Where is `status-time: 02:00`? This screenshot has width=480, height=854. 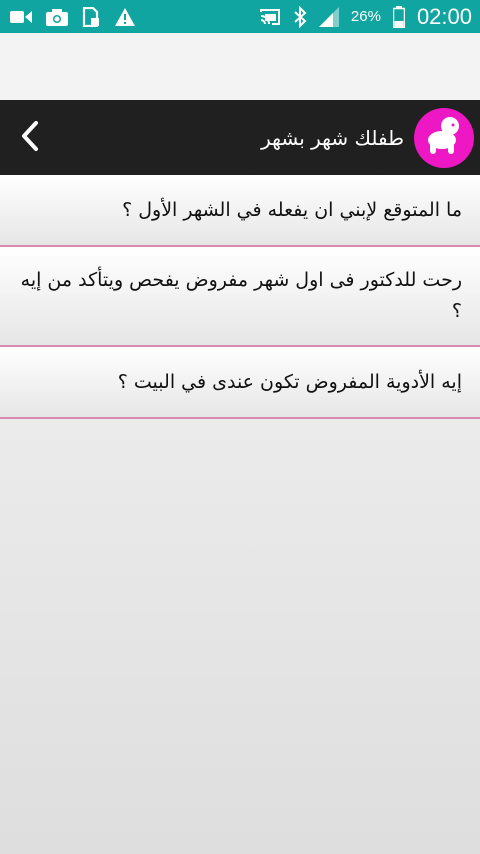
status-time: 02:00 is located at coordinates (444, 16).